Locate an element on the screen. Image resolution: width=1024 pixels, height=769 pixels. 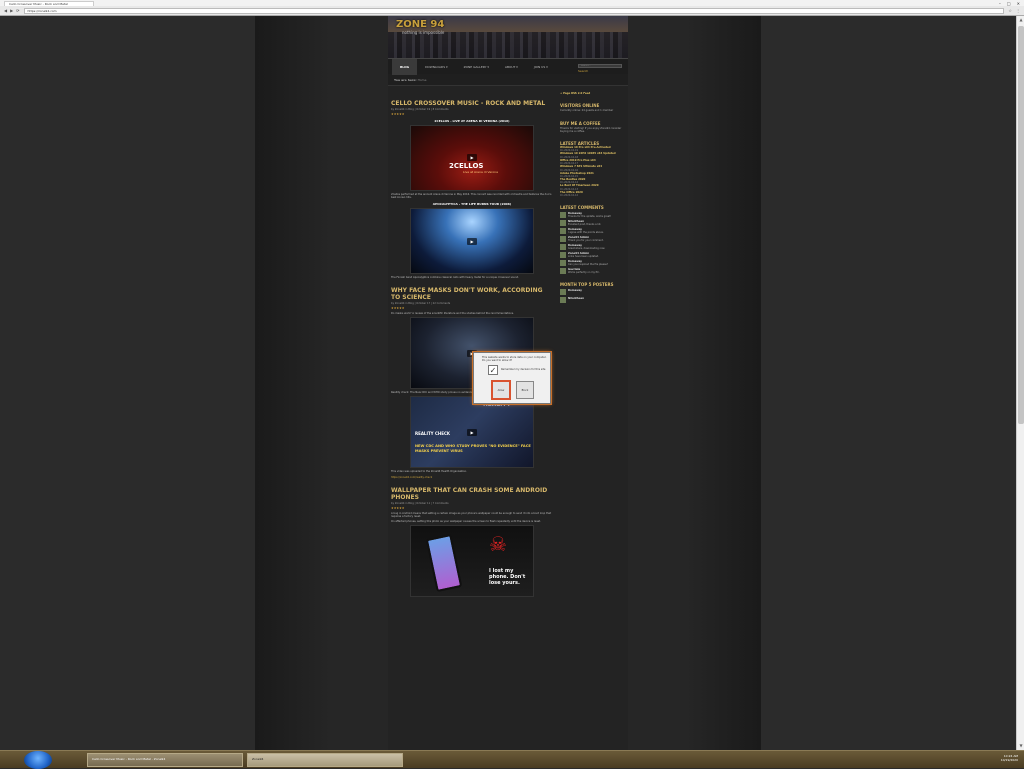
menu-icon: ⋮ is located at coordinates (1018, 10).